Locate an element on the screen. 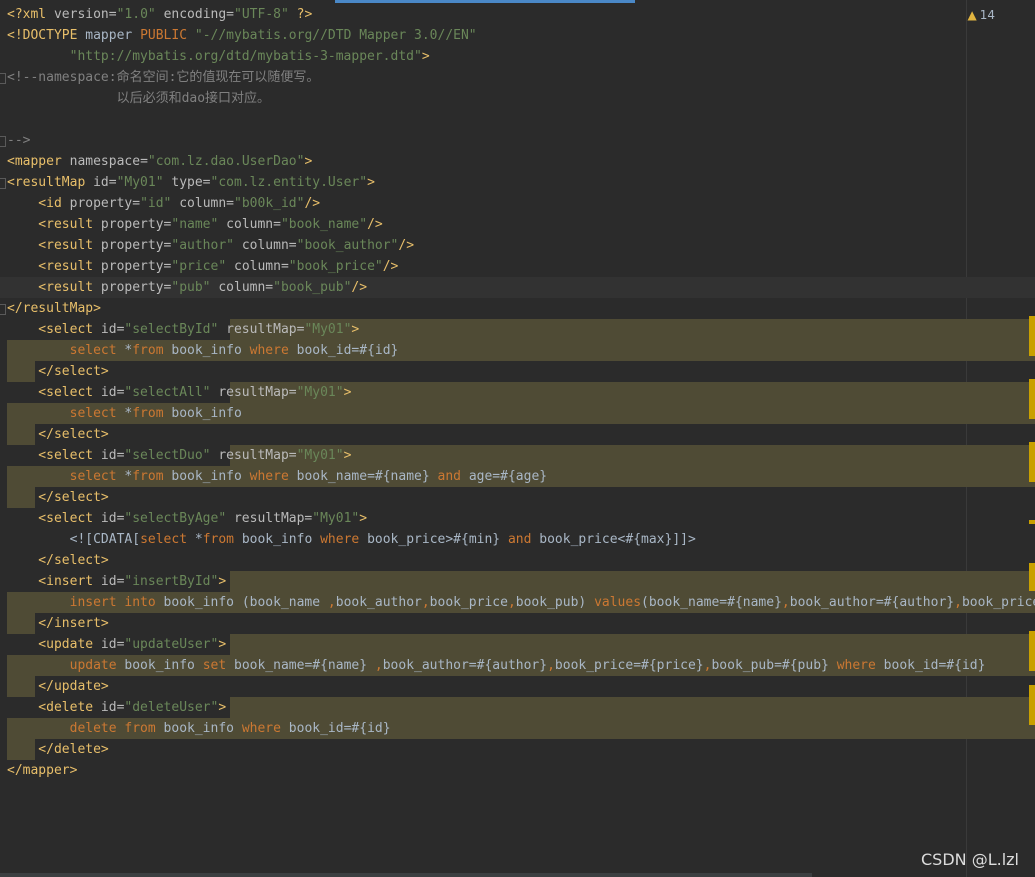  token-tag: <result is located at coordinates (54, 266).